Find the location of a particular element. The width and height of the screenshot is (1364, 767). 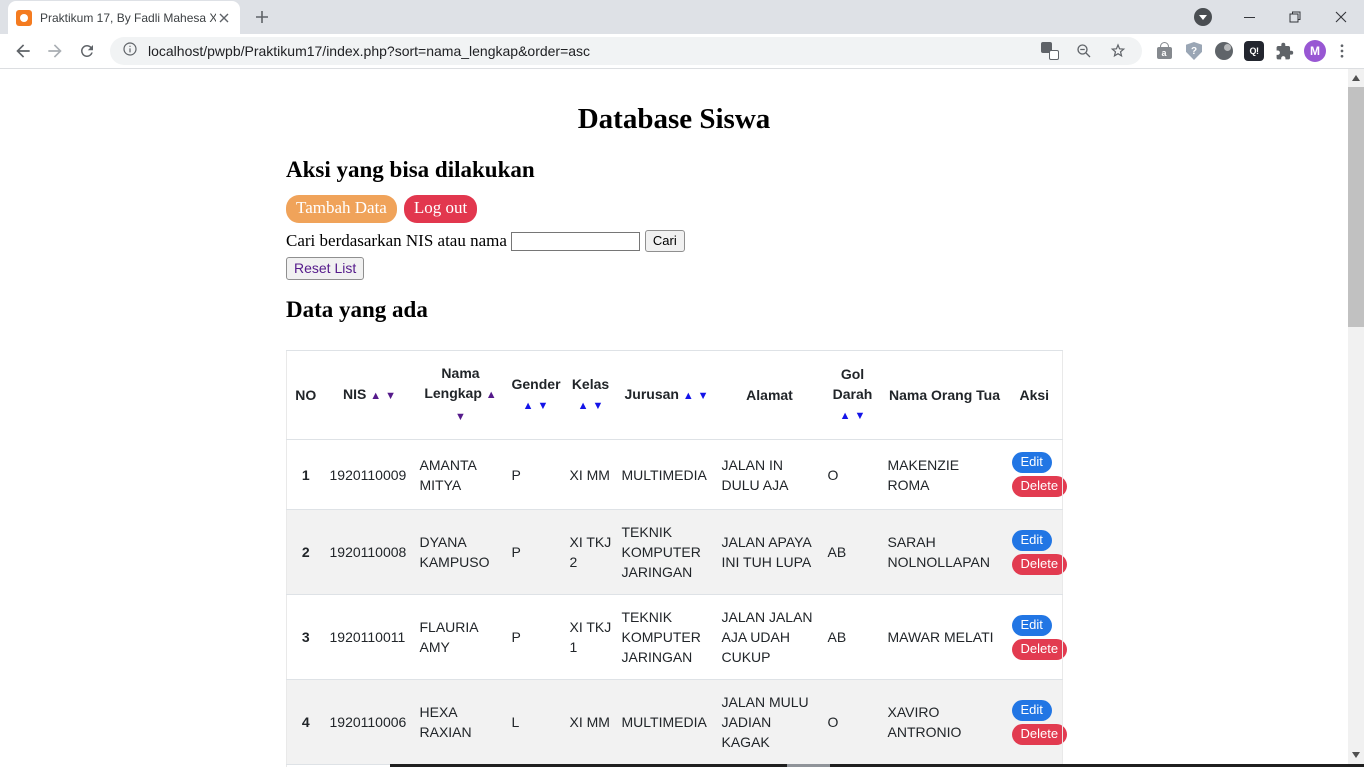

column-header-aksi: Aksi is located at coordinates (1034, 395).